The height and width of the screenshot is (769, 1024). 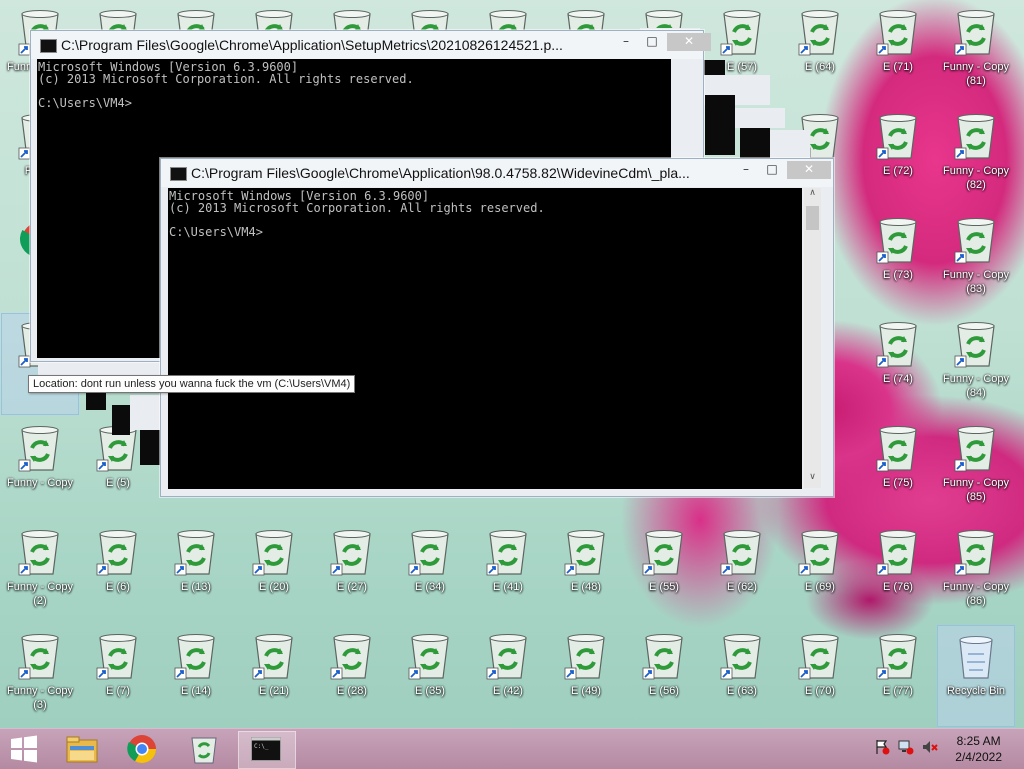 What do you see at coordinates (664, 676) in the screenshot?
I see `desktop-shortcut: E (56)` at bounding box center [664, 676].